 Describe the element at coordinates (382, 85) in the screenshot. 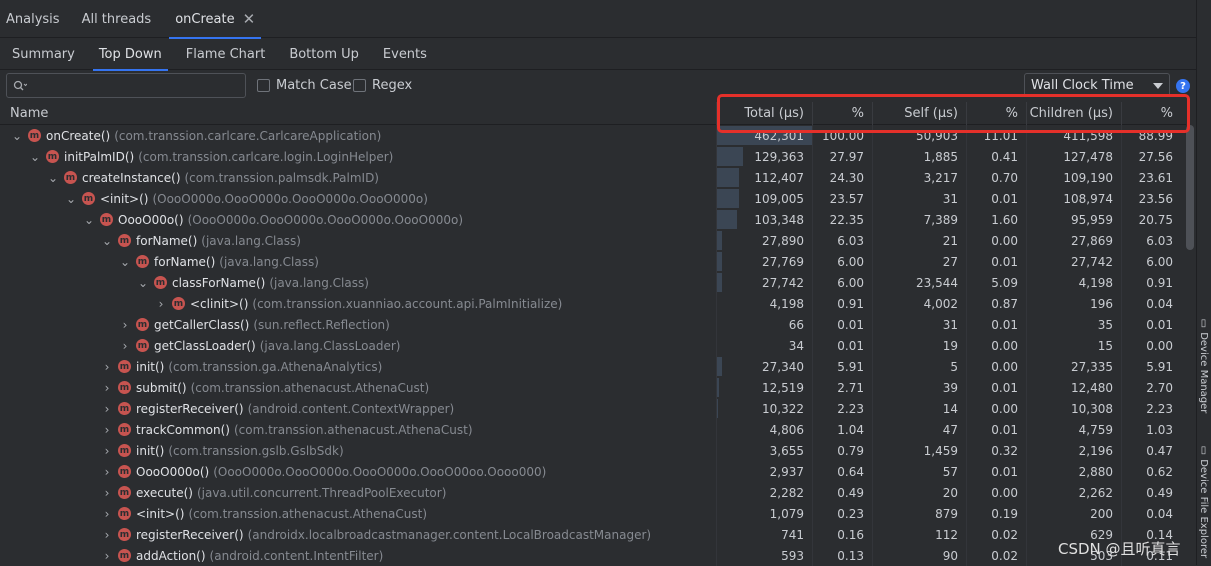

I see `regex-checkbox: Regex` at that location.